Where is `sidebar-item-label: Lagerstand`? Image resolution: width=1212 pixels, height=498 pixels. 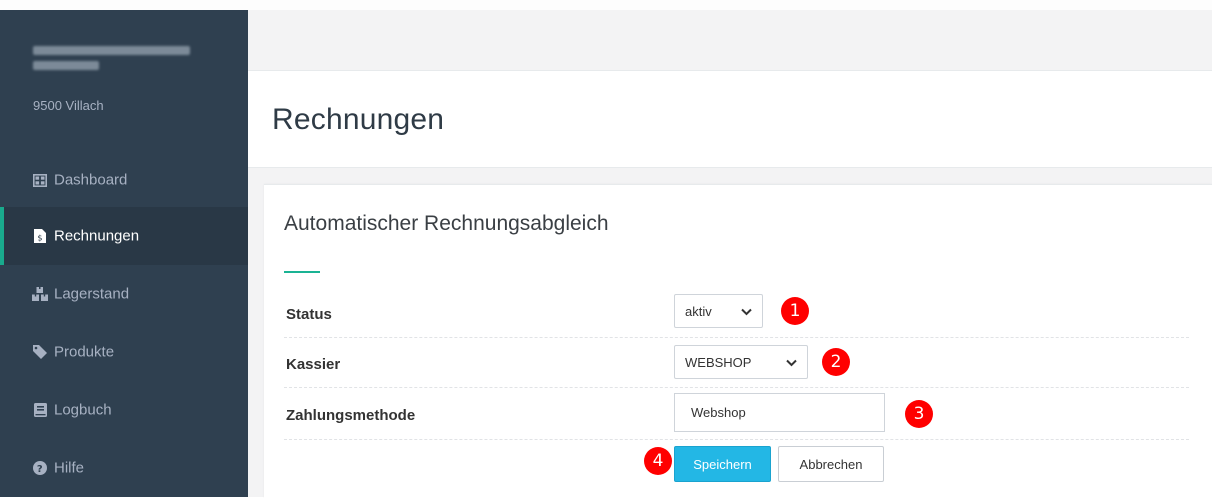 sidebar-item-label: Lagerstand is located at coordinates (92, 294).